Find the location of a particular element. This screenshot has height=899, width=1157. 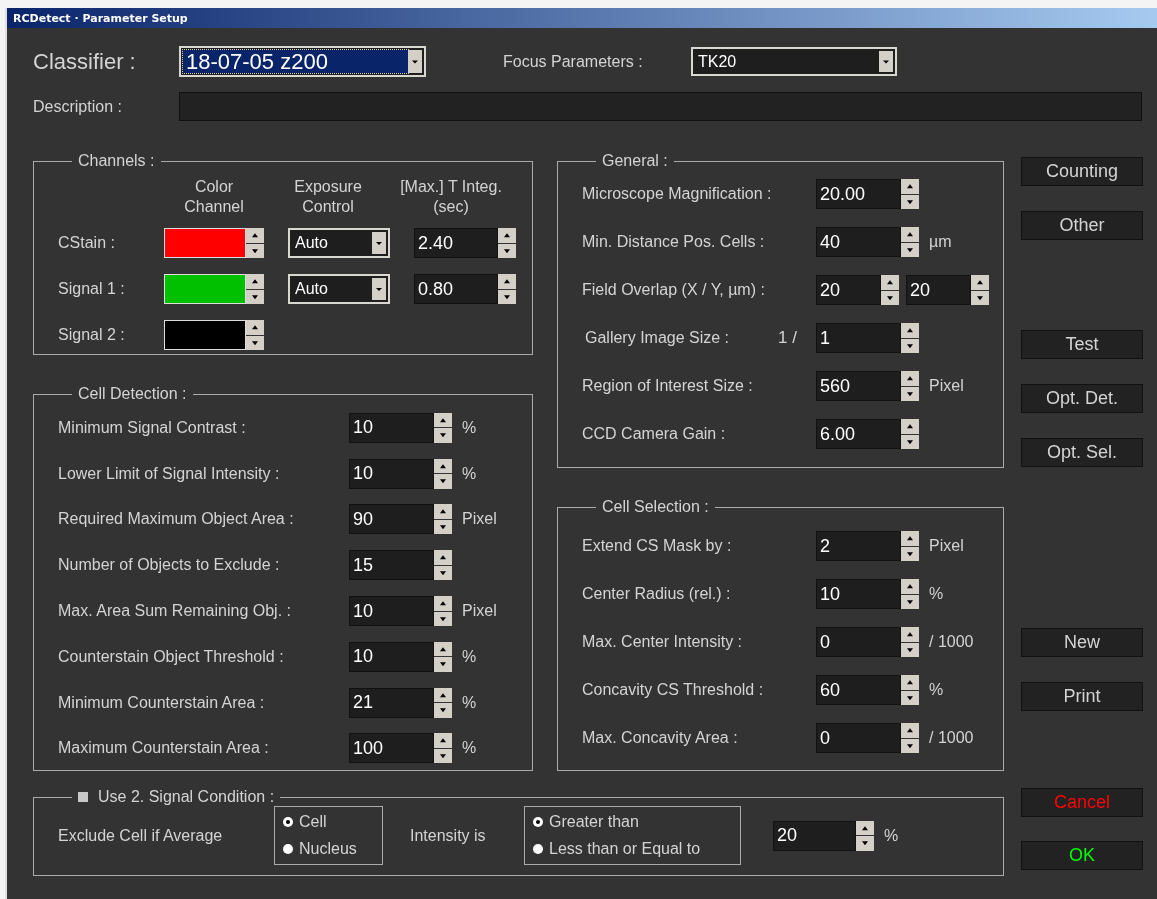

number-field: 15 is located at coordinates (391, 565).